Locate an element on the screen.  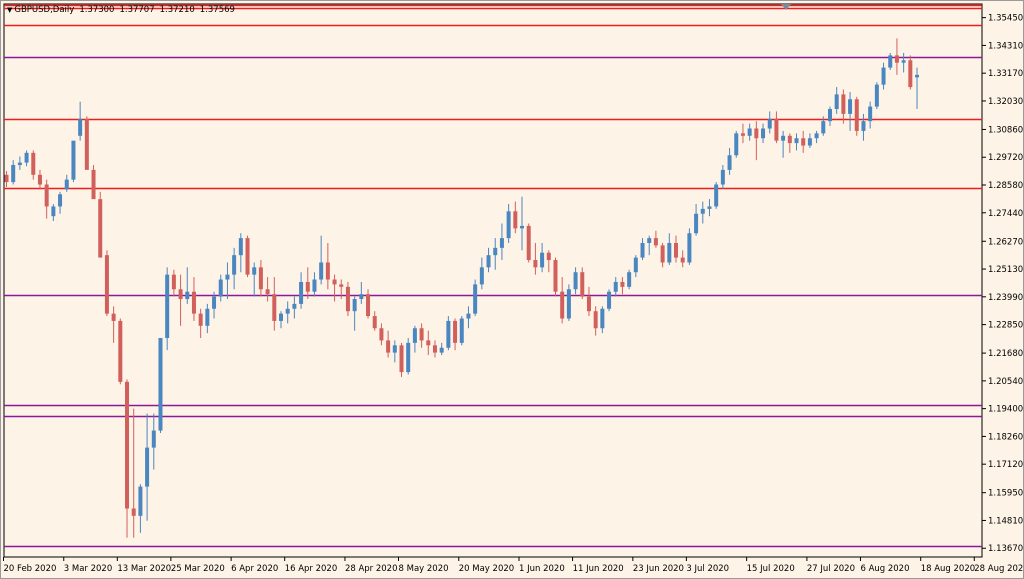
price-tick-label: 1.25130 is located at coordinates (1005, 270).